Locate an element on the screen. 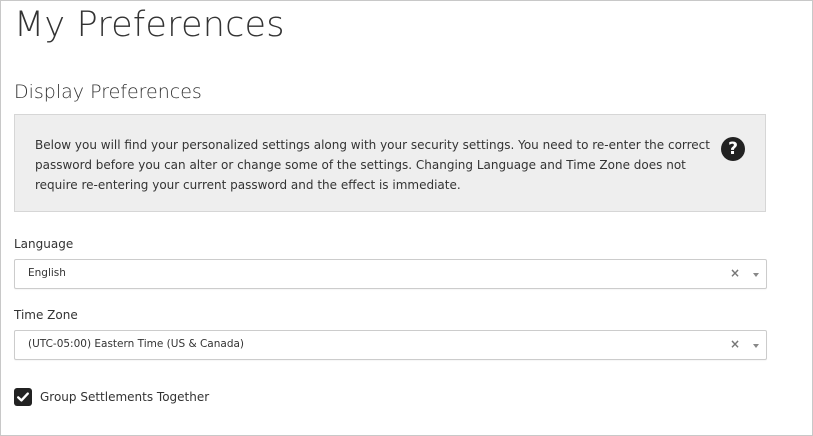 The height and width of the screenshot is (436, 813). language-selected-value: English is located at coordinates (47, 273).